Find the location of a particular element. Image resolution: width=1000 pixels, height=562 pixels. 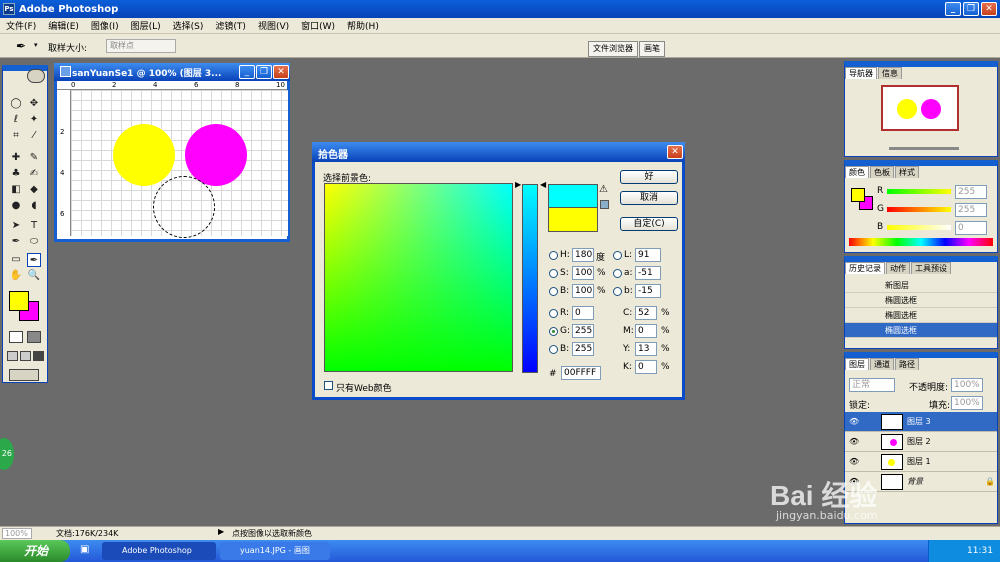

menu-image: 图像(I) is located at coordinates (105, 25).